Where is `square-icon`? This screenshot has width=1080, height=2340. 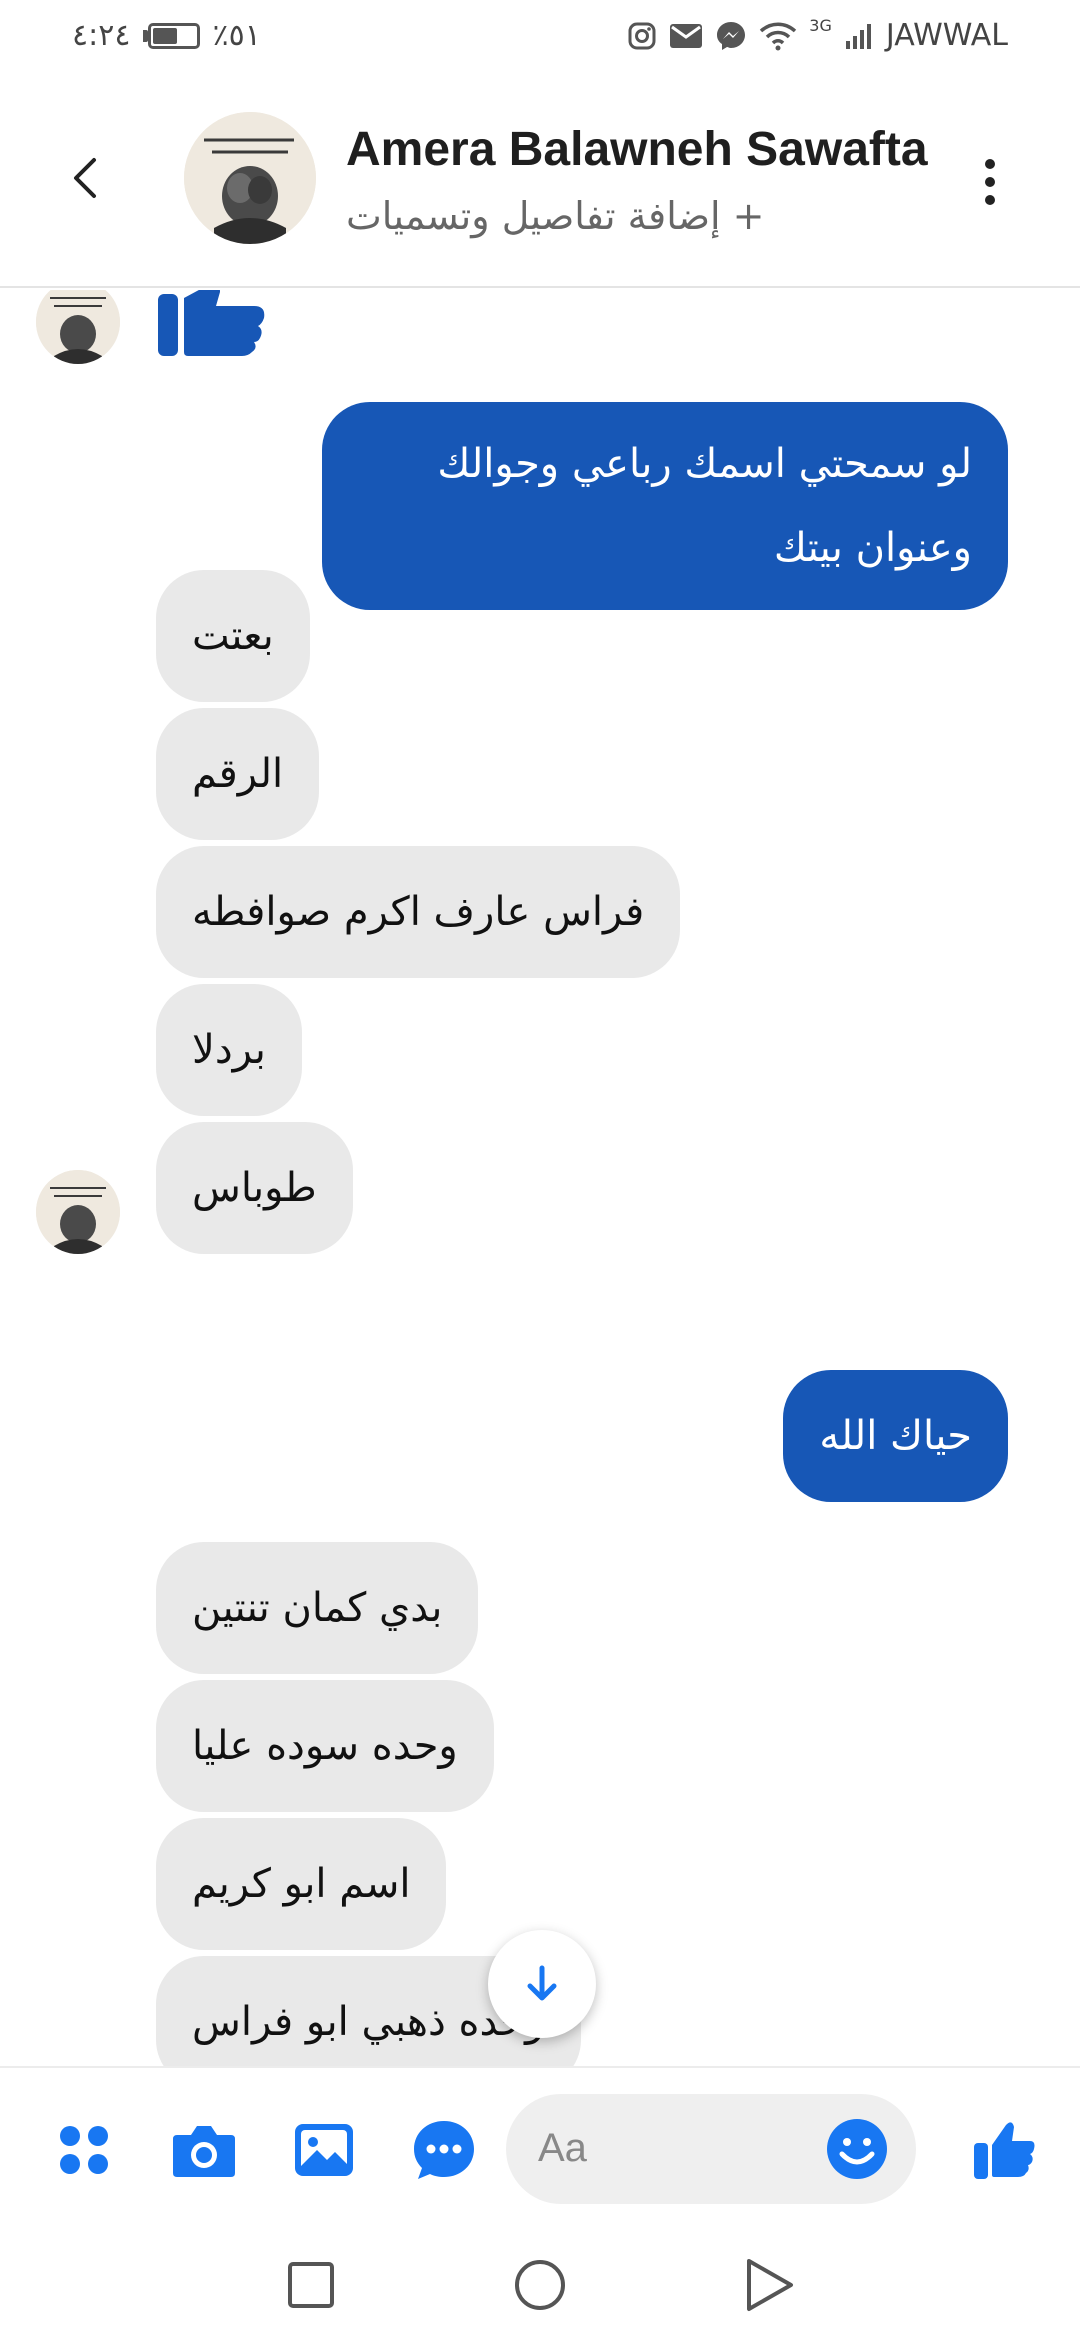
square-icon is located at coordinates (311, 2285).